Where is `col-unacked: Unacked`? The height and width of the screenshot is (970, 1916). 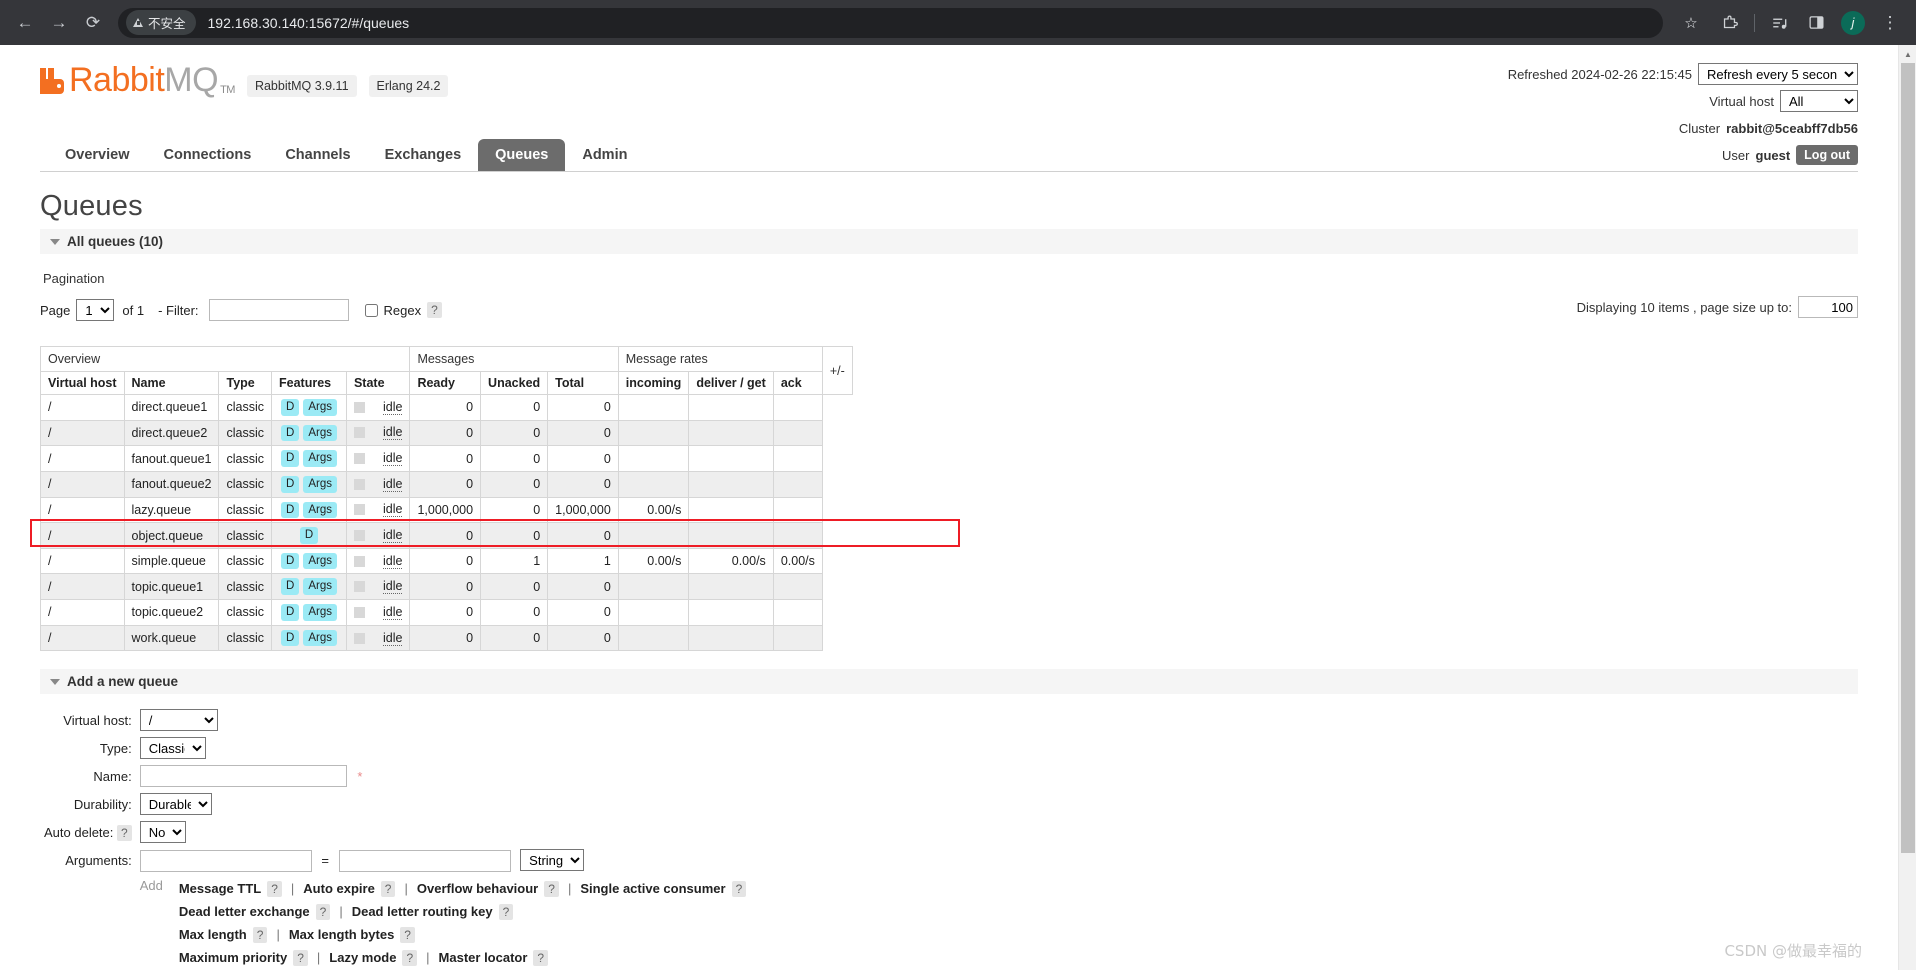
col-unacked: Unacked is located at coordinates (514, 383).